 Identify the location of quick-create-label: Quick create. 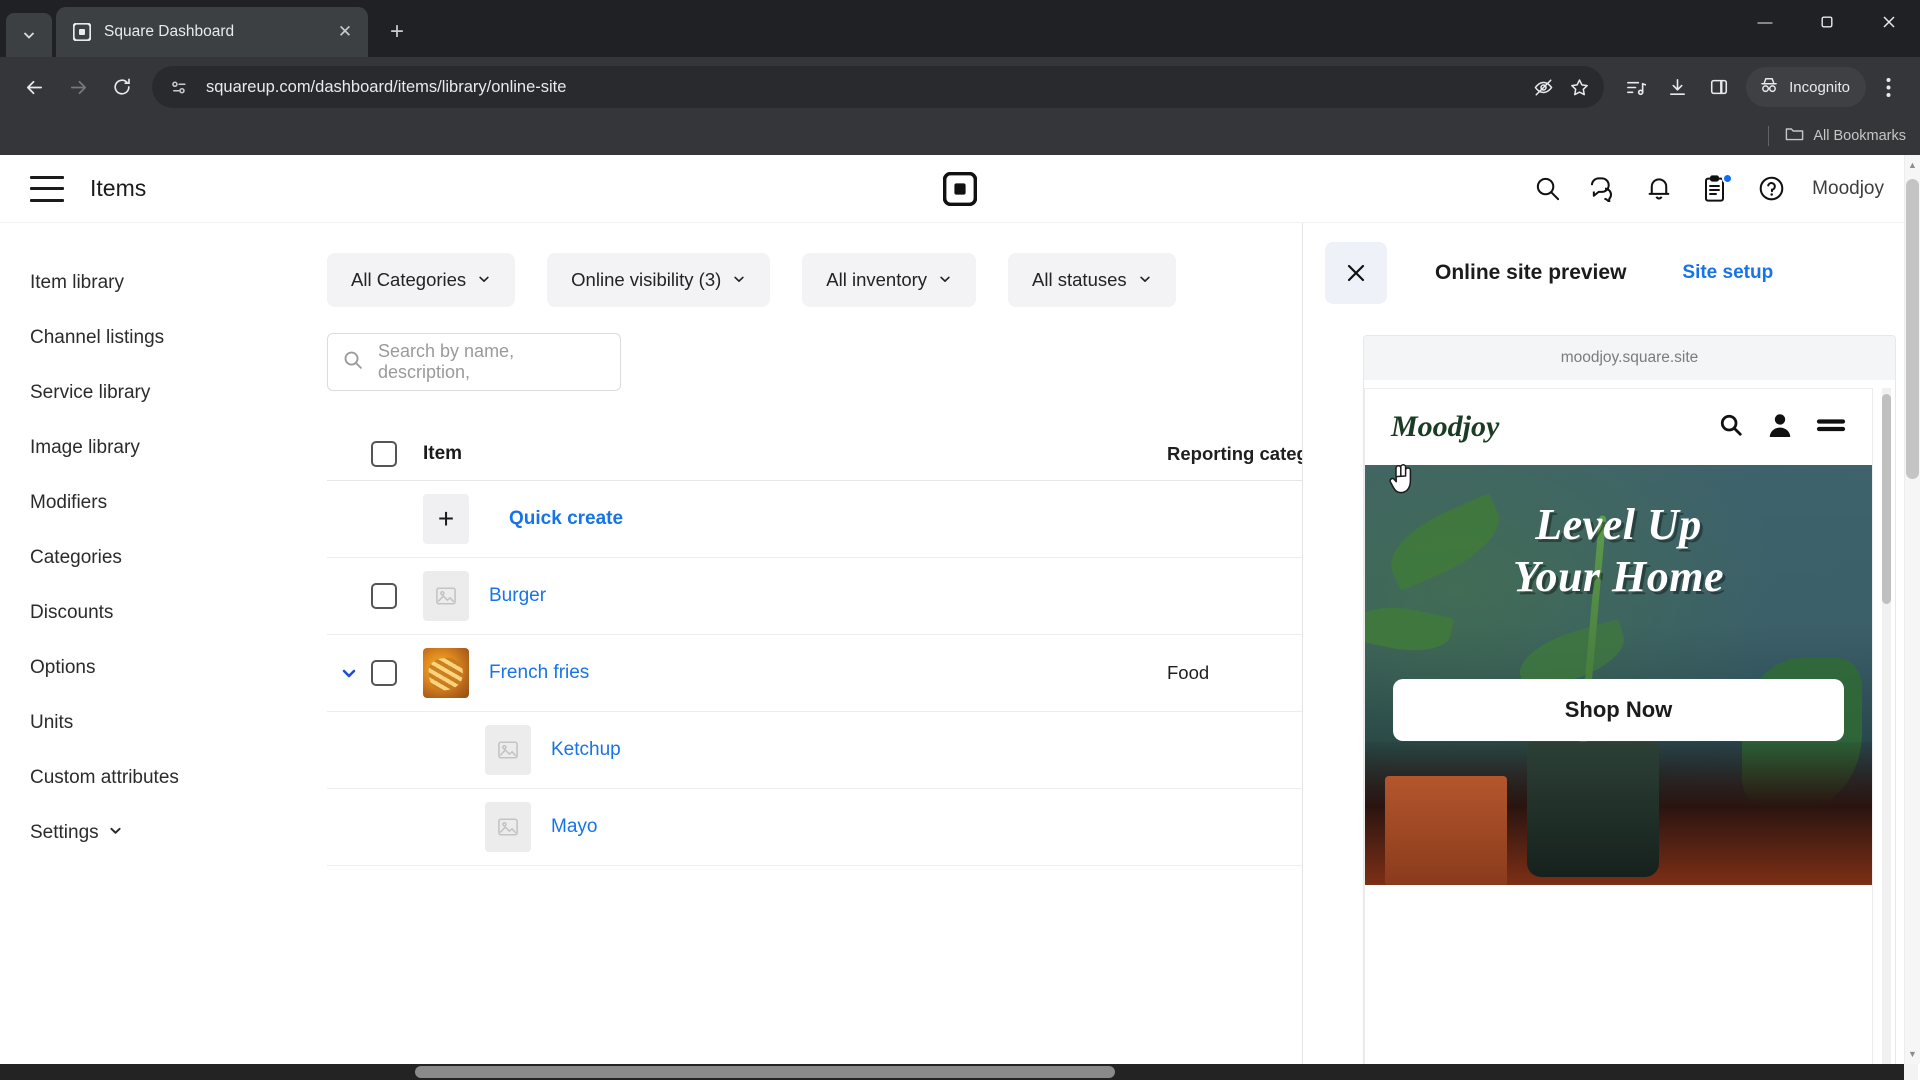
(566, 518).